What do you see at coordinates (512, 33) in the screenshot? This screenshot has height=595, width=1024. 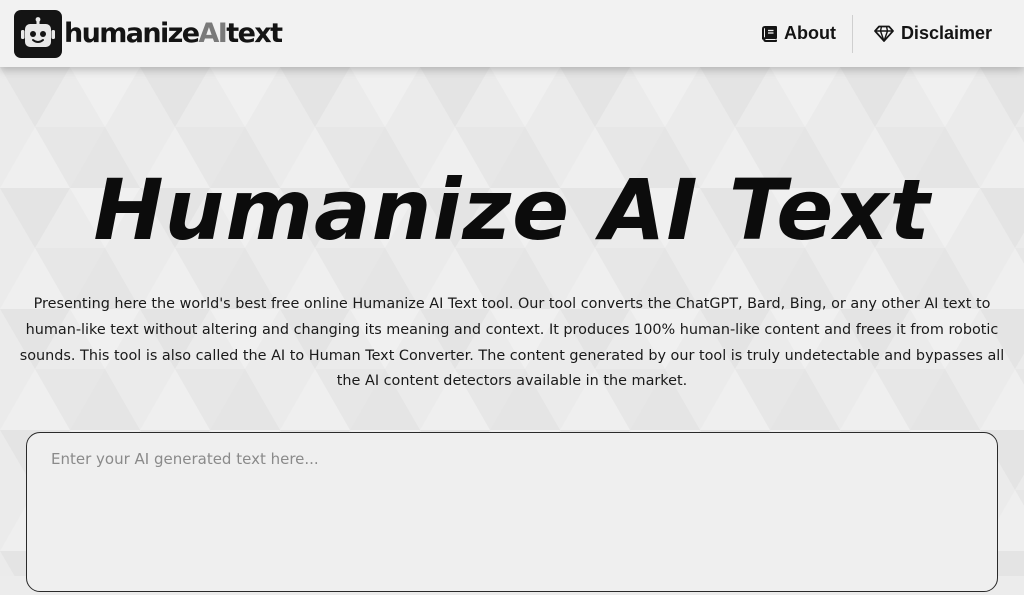 I see `site-header: humanizeAItext About Disclaimer` at bounding box center [512, 33].